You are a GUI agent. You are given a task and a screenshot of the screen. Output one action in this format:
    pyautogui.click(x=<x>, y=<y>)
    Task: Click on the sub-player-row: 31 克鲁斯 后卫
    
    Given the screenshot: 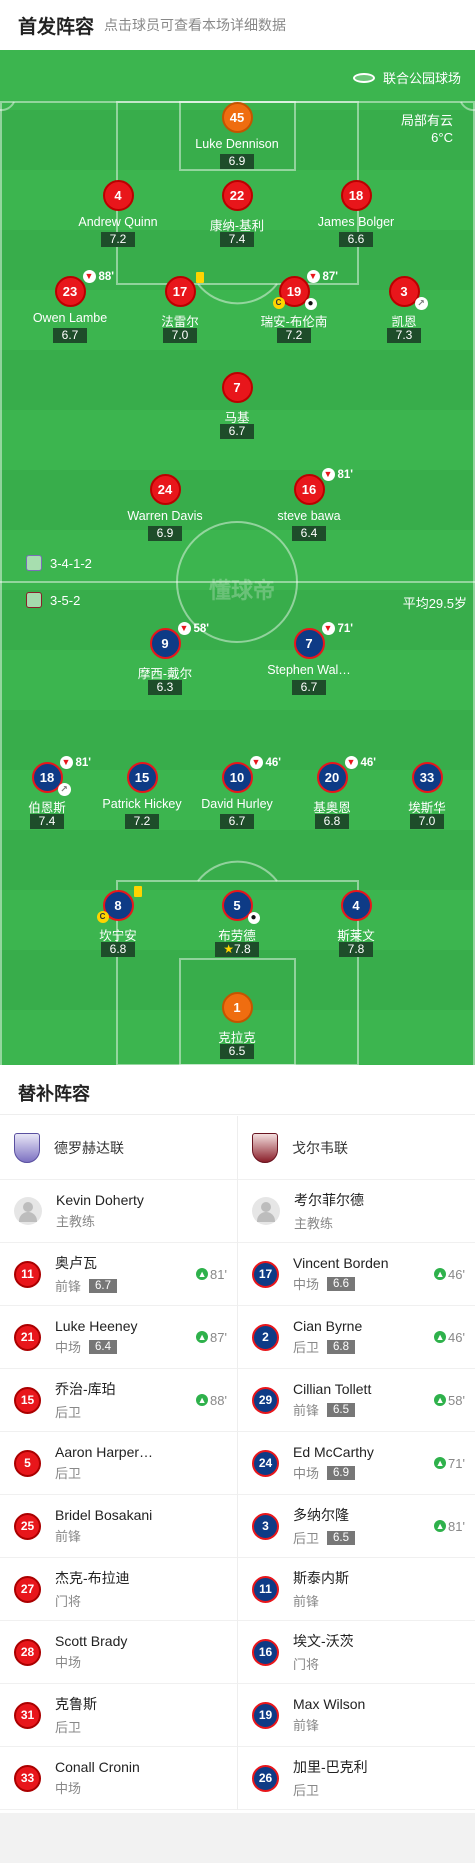 What is the action you would take?
    pyautogui.click(x=118, y=1715)
    